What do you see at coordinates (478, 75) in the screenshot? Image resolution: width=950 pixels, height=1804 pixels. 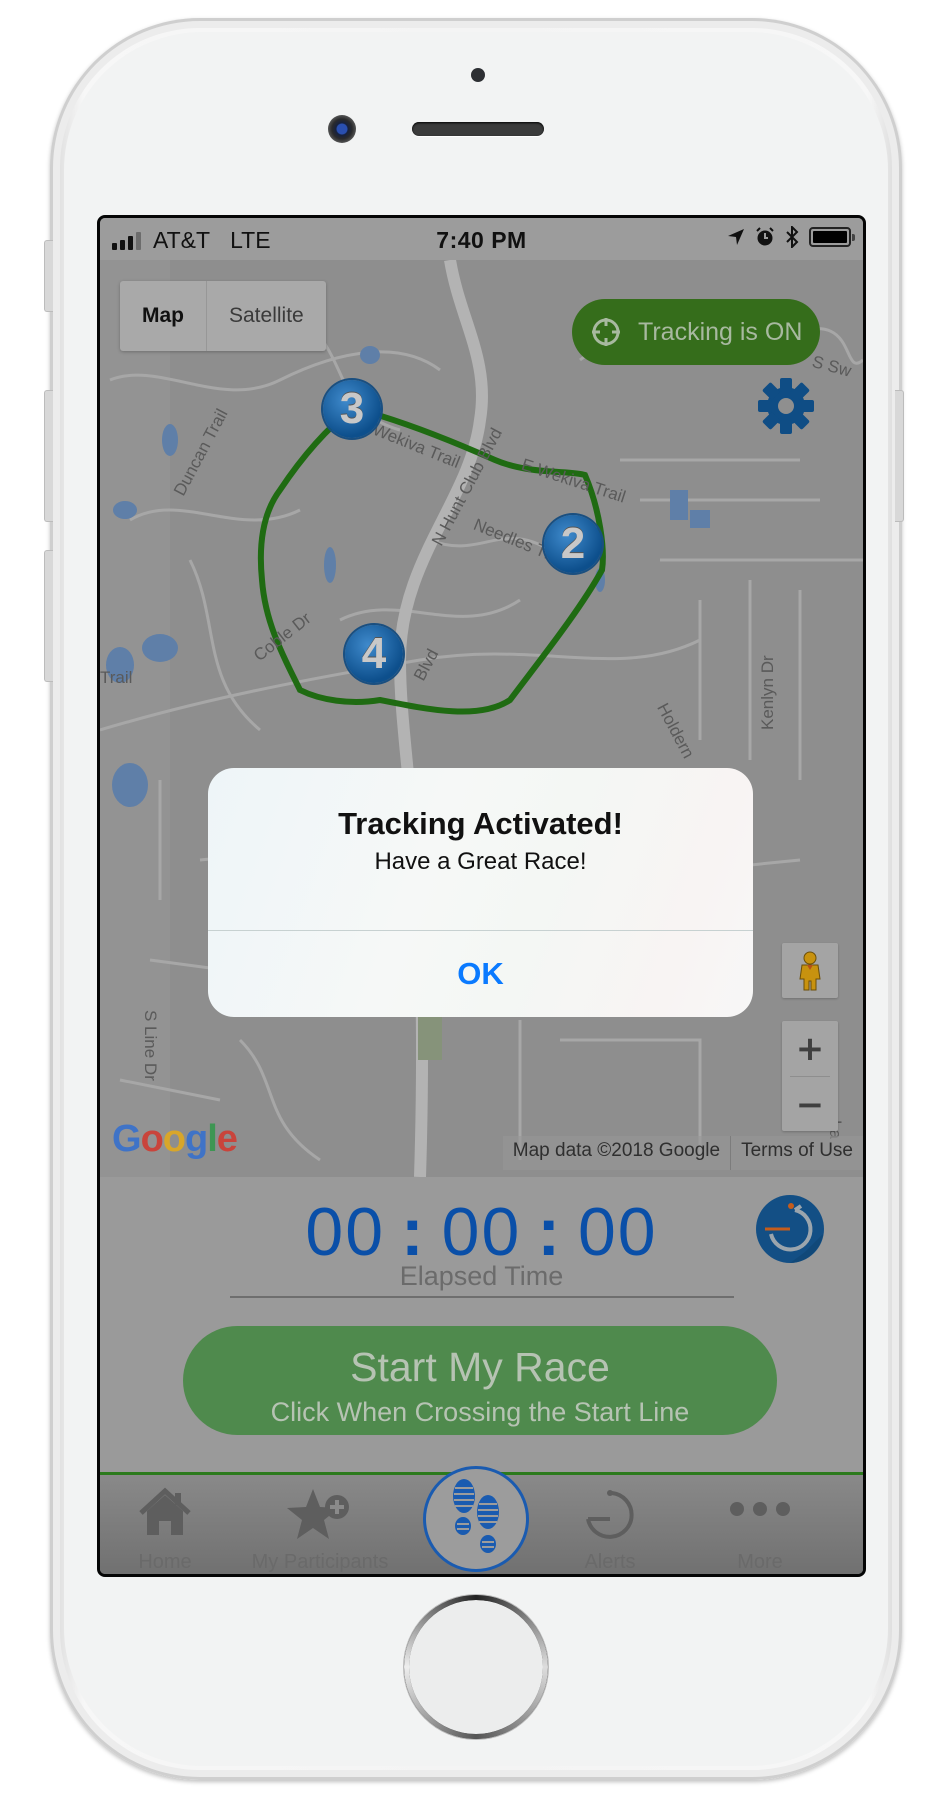 I see `proximity-sensor` at bounding box center [478, 75].